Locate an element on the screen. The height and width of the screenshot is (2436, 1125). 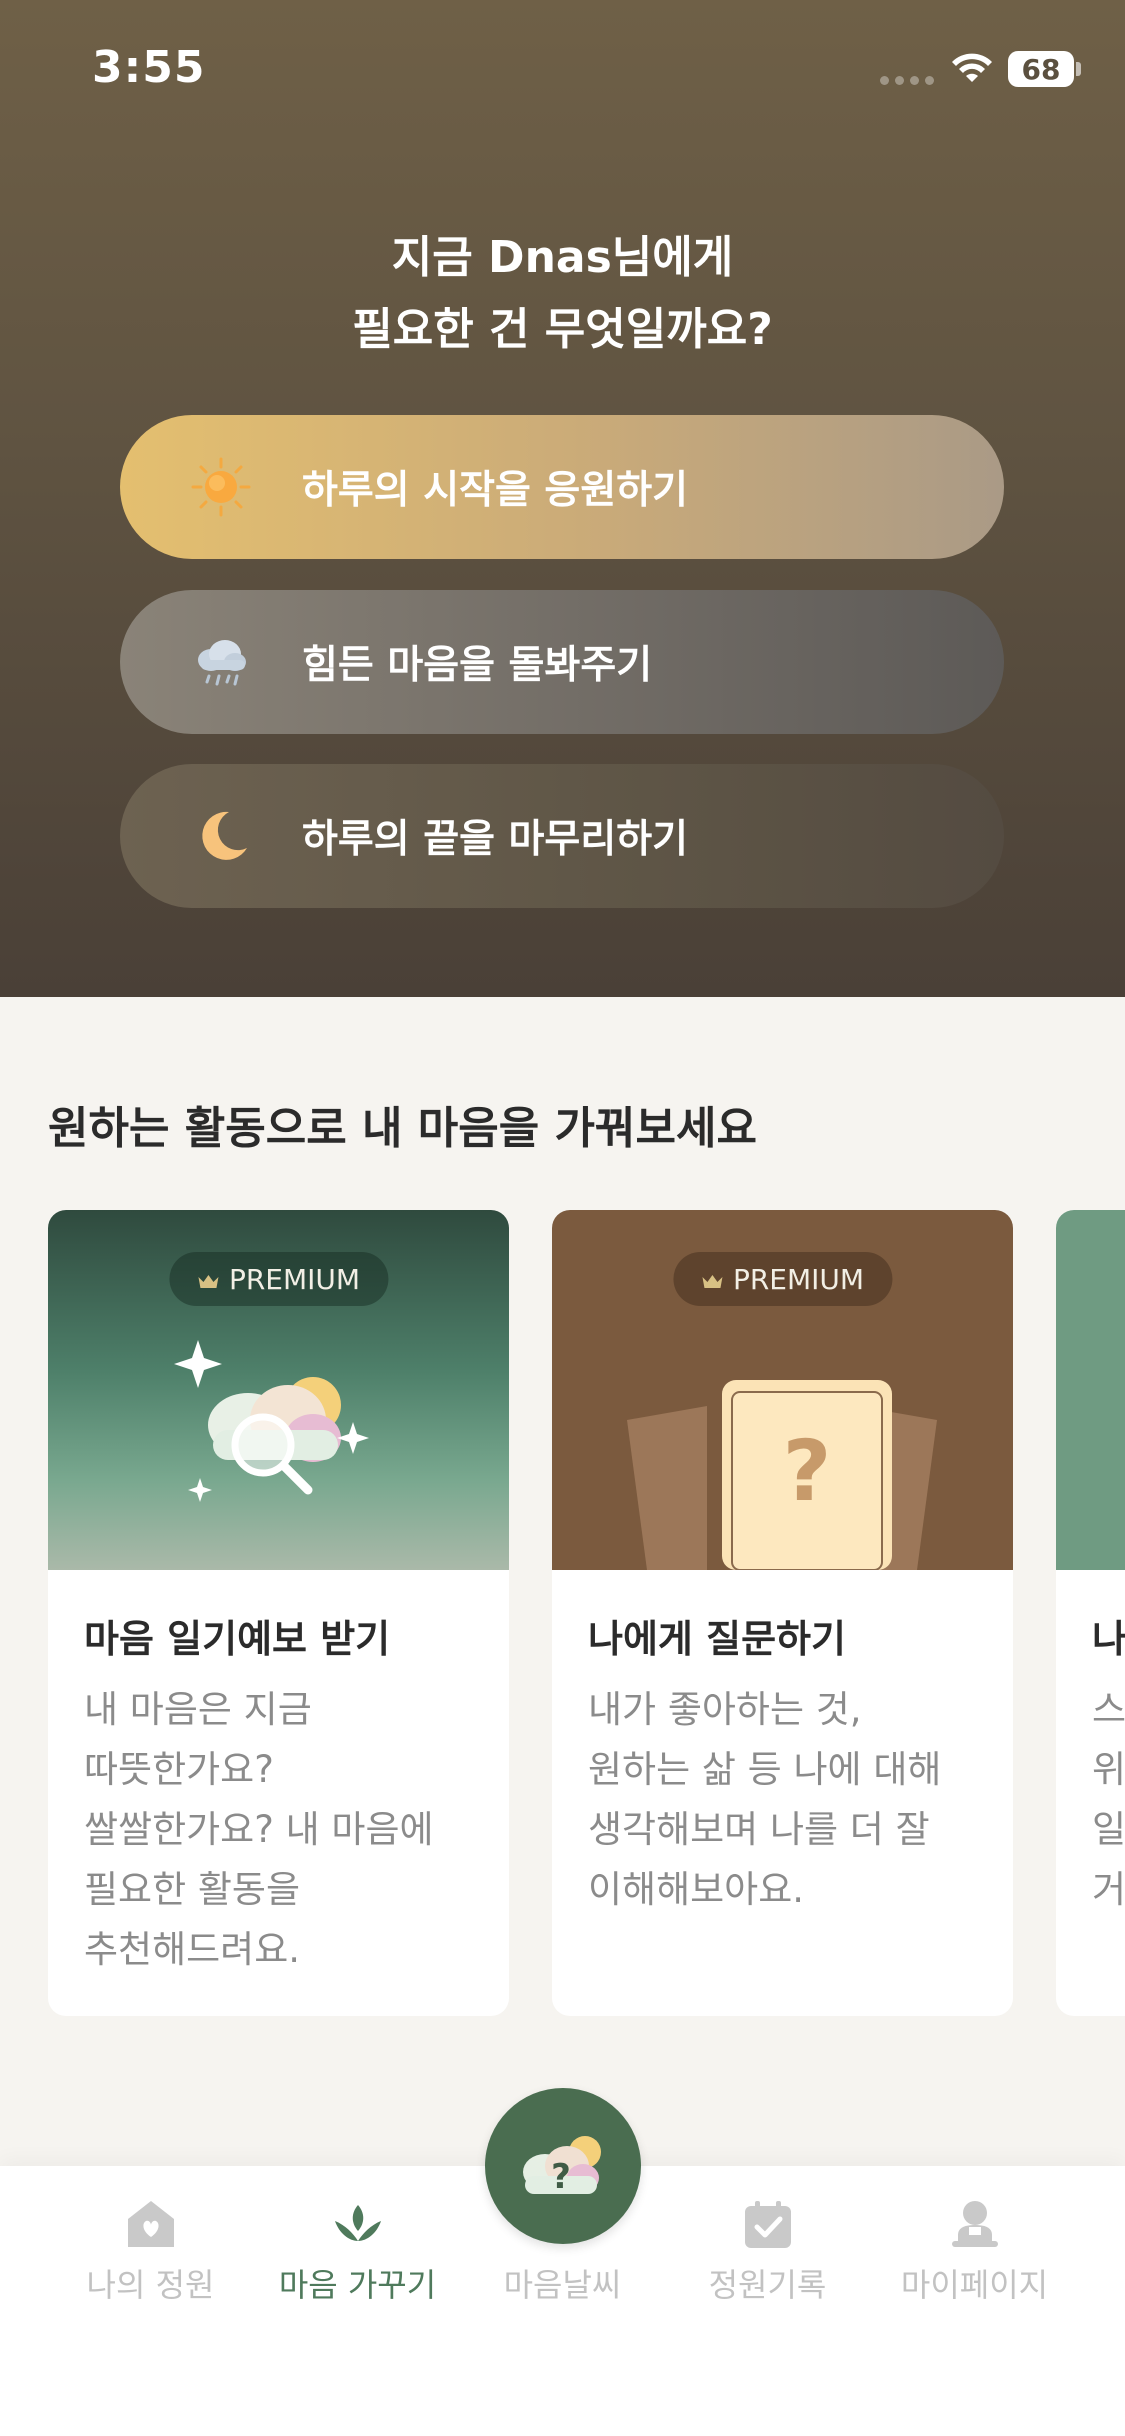
battery-icon: 68 is located at coordinates (1041, 69).